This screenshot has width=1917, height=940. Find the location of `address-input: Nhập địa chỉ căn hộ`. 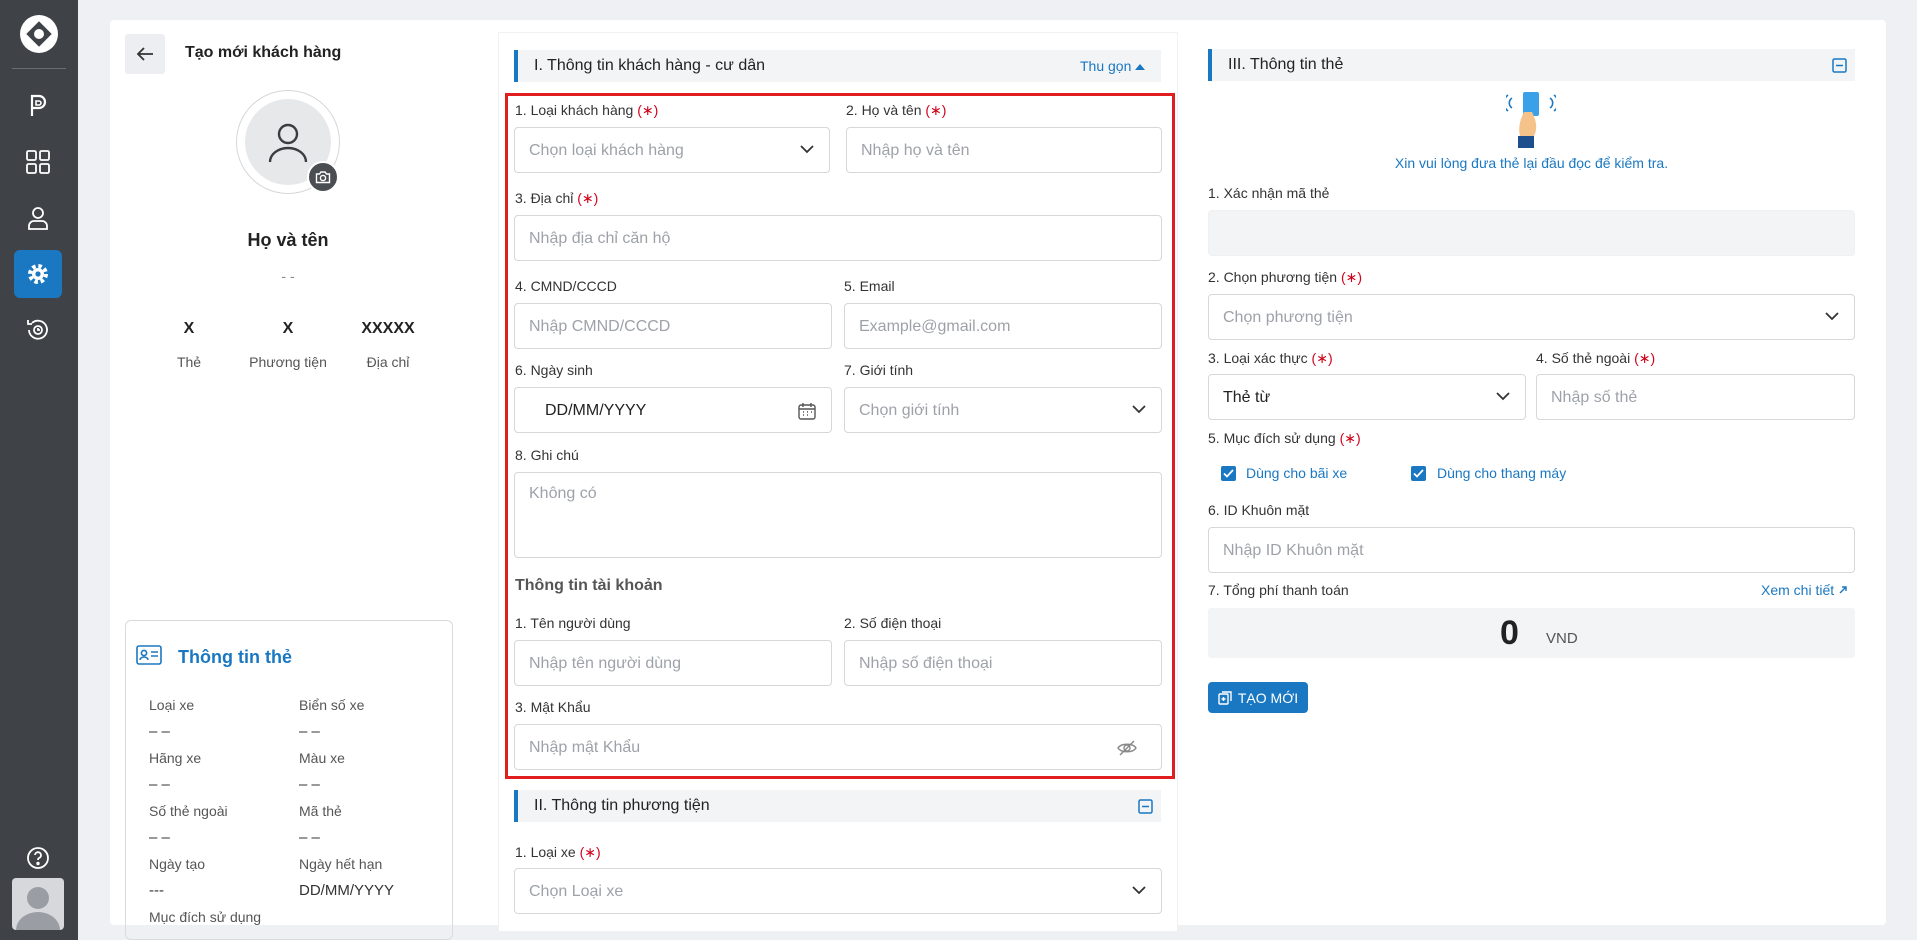

address-input: Nhập địa chỉ căn hộ is located at coordinates (838, 238).